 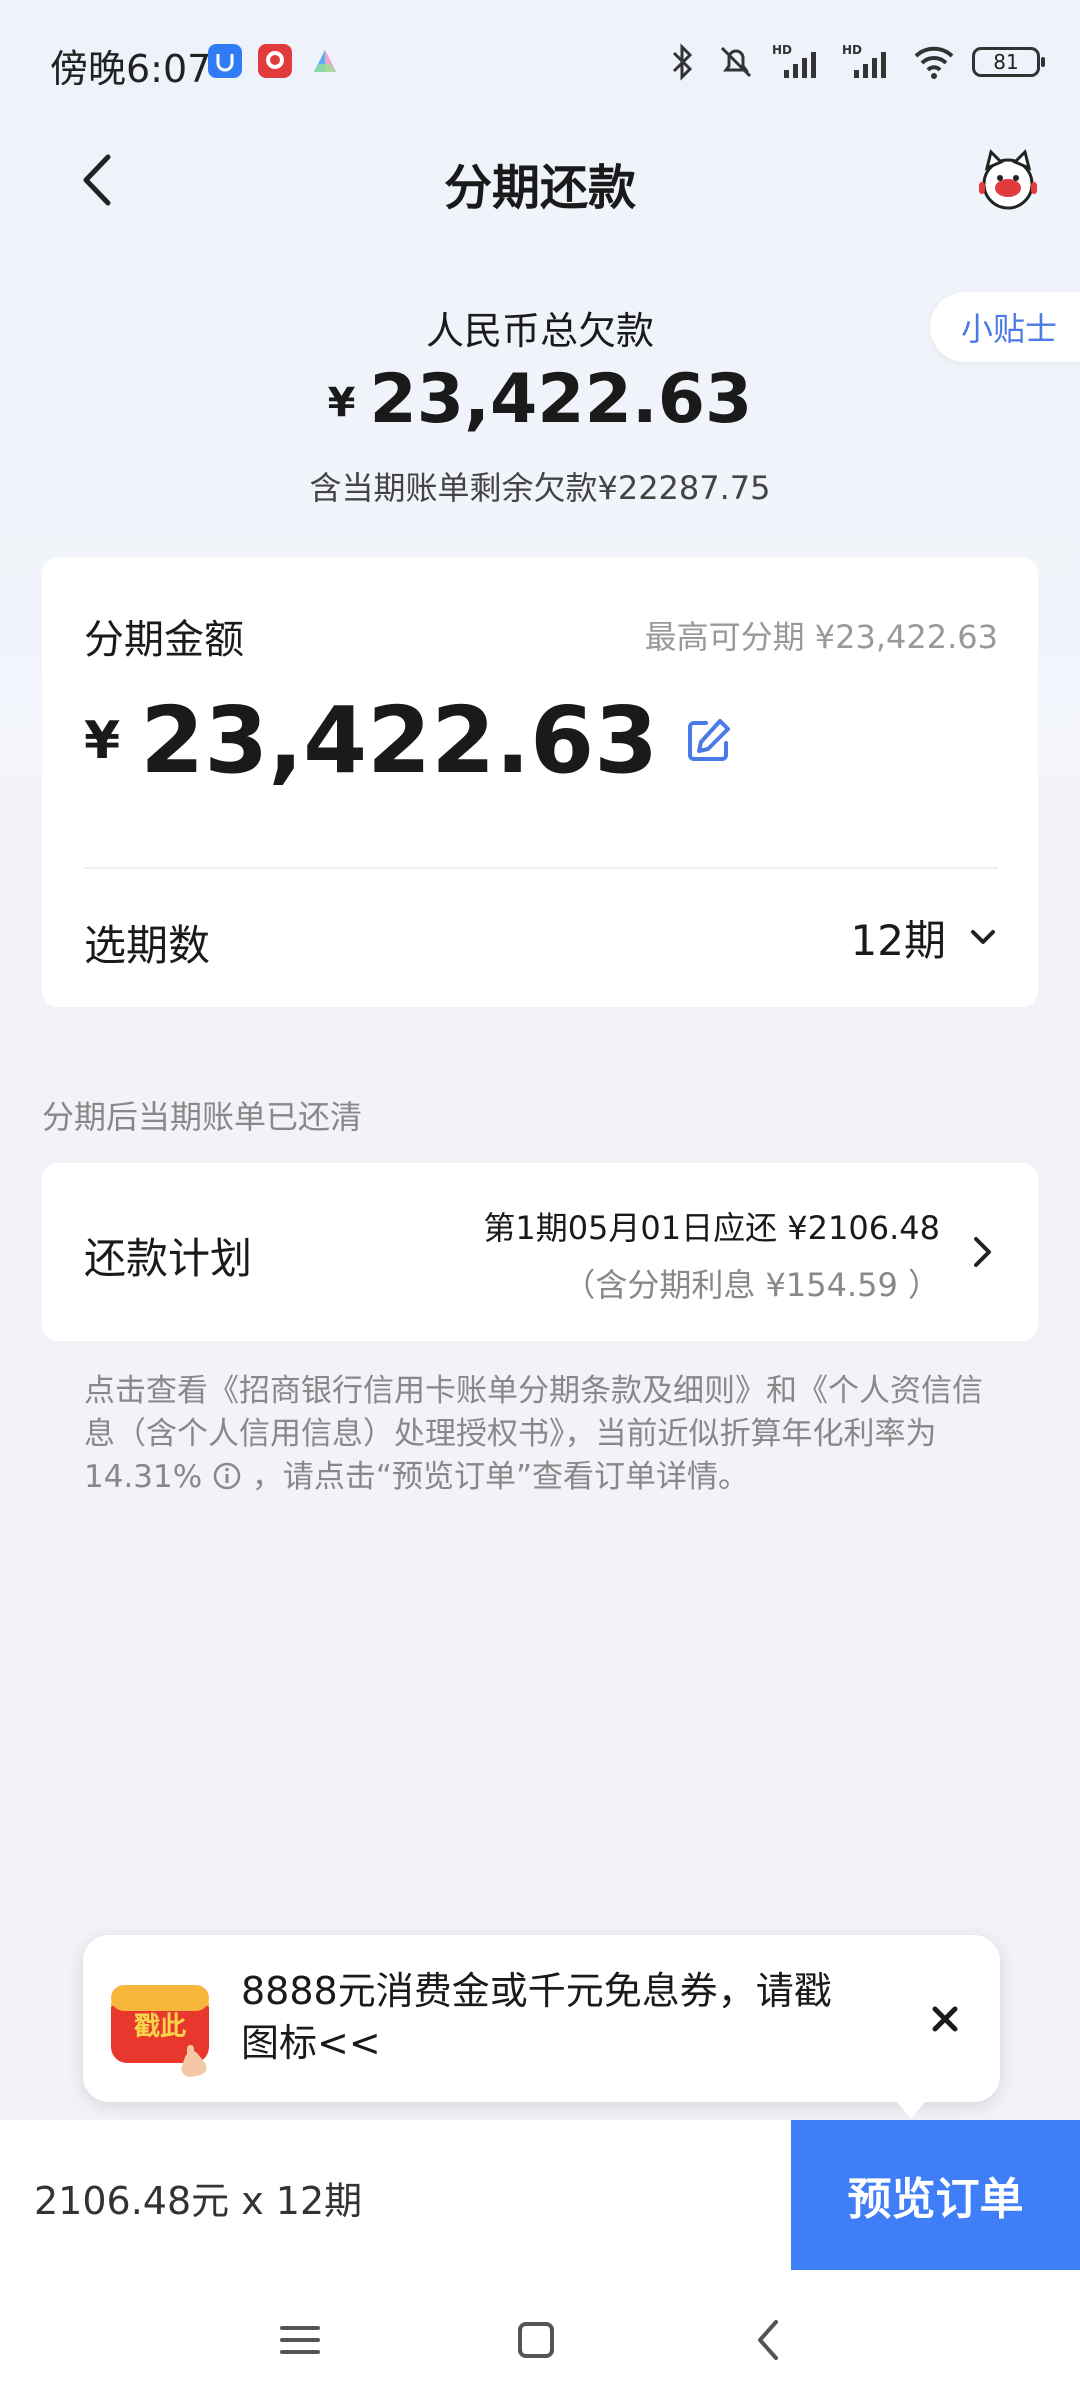 I want to click on period-count-value: 12期, so click(x=898, y=940).